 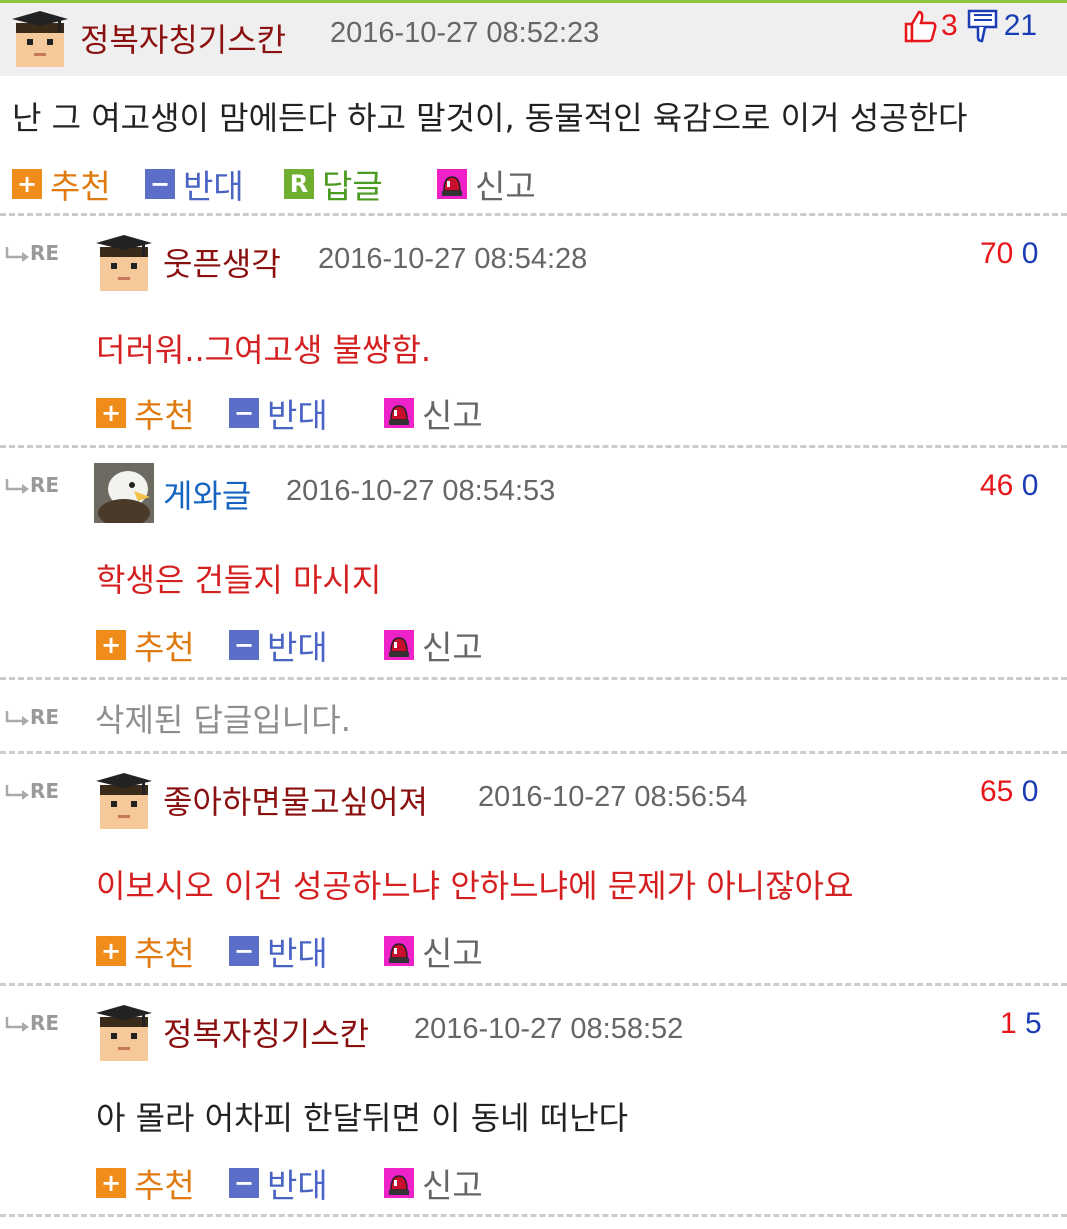 What do you see at coordinates (1020, 25) in the screenshot?
I see `downvote-count: 21` at bounding box center [1020, 25].